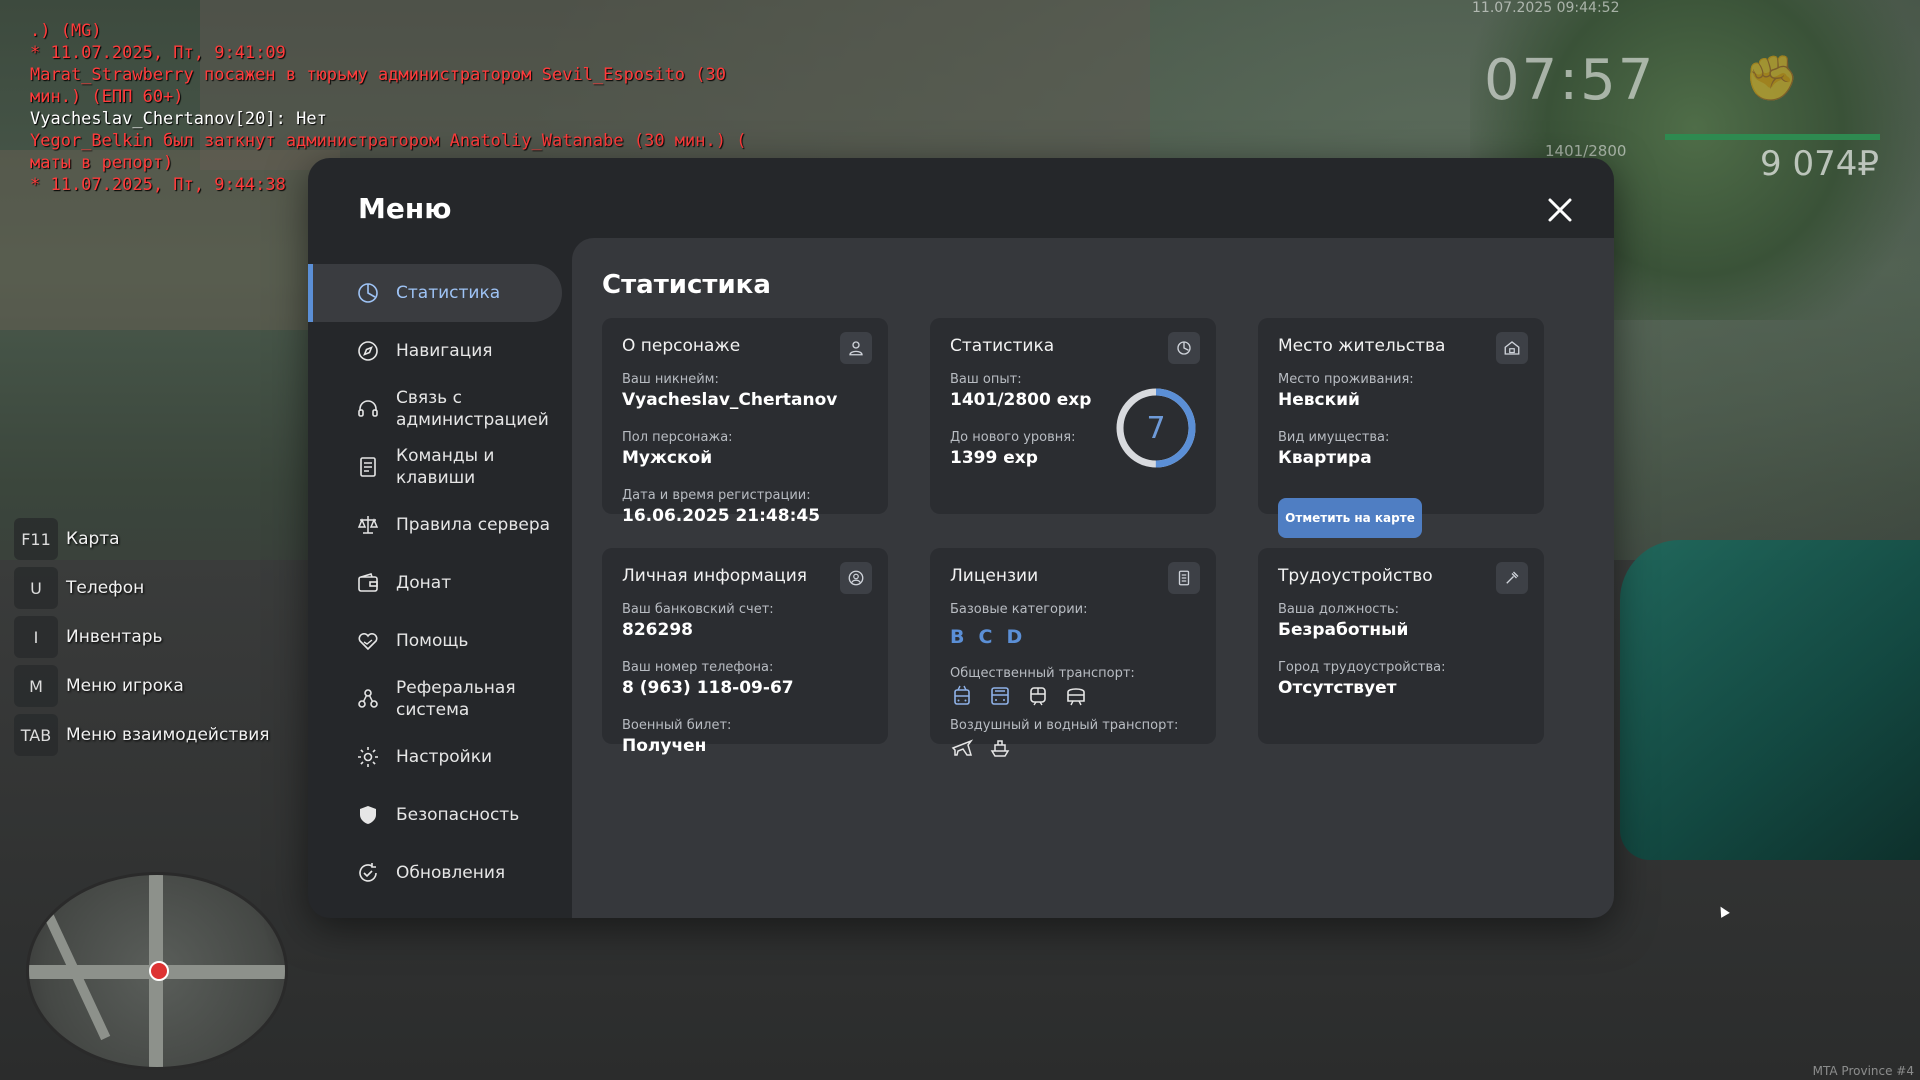 Image resolution: width=1920 pixels, height=1080 pixels. What do you see at coordinates (1156, 428) in the screenshot?
I see `level-number: 7` at bounding box center [1156, 428].